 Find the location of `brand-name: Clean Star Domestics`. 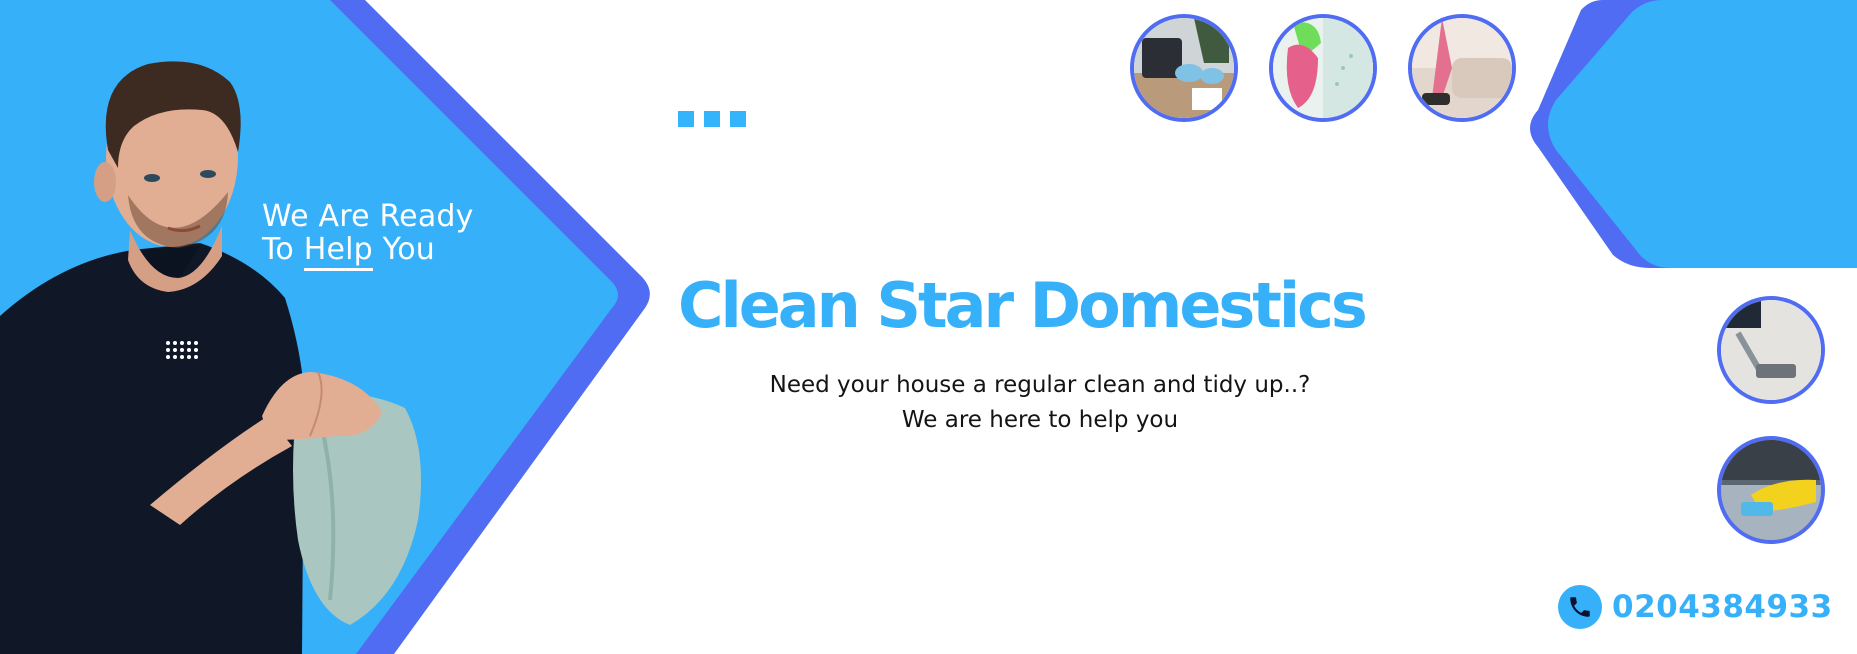

brand-name: Clean Star Domestics is located at coordinates (1023, 305).